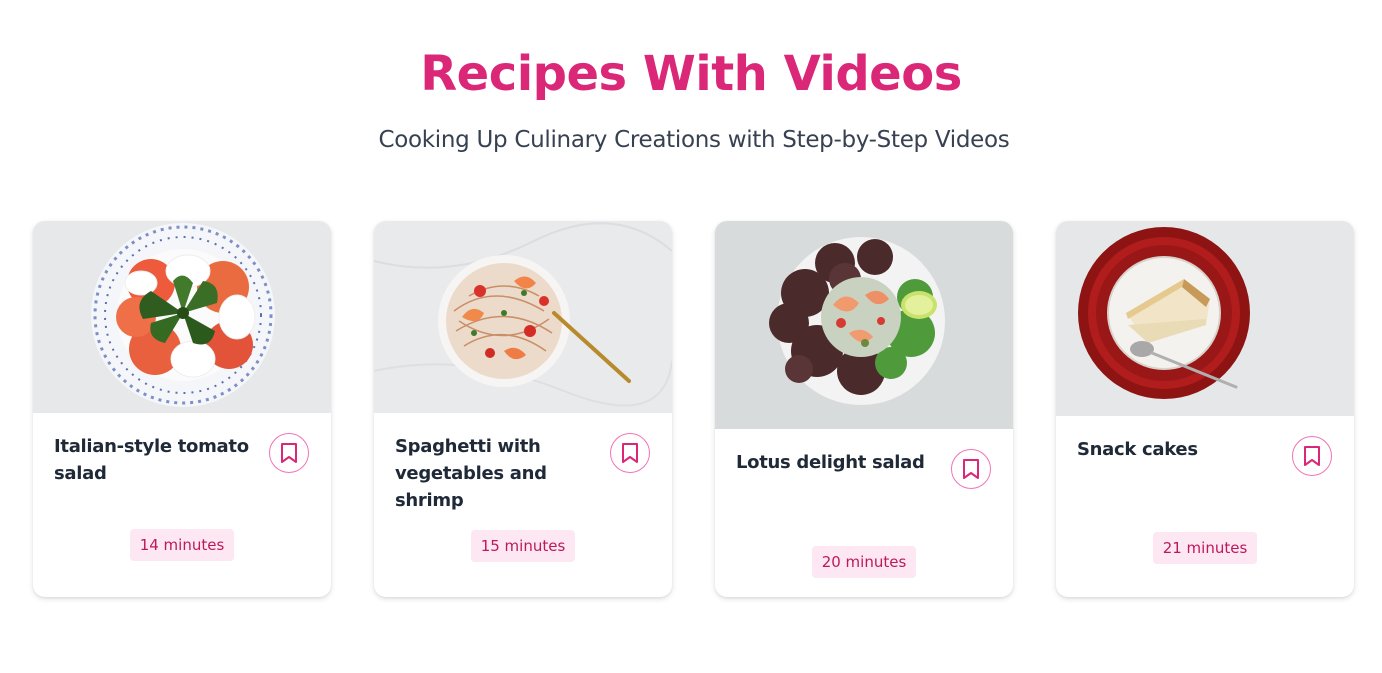 This screenshot has height=673, width=1382. Describe the element at coordinates (182, 545) in the screenshot. I see `duration-badge: 14 minutes` at that location.